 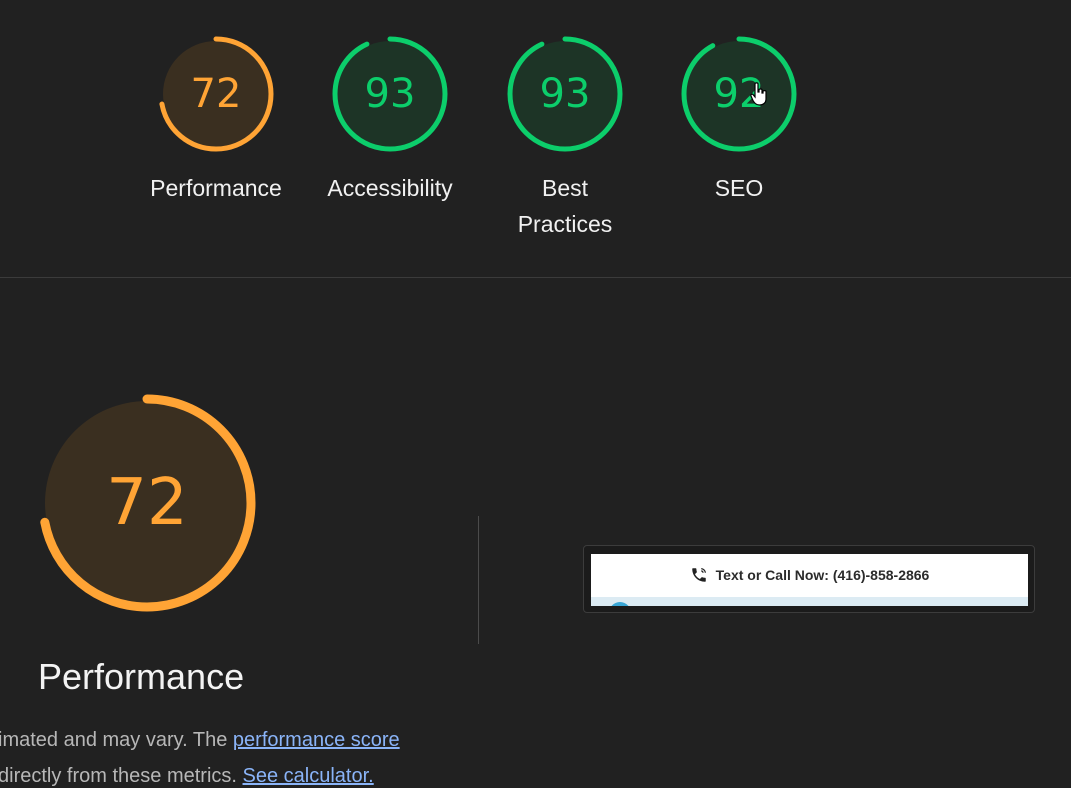 I want to click on gauge-best-practices-label: Best Practices, so click(x=565, y=206).